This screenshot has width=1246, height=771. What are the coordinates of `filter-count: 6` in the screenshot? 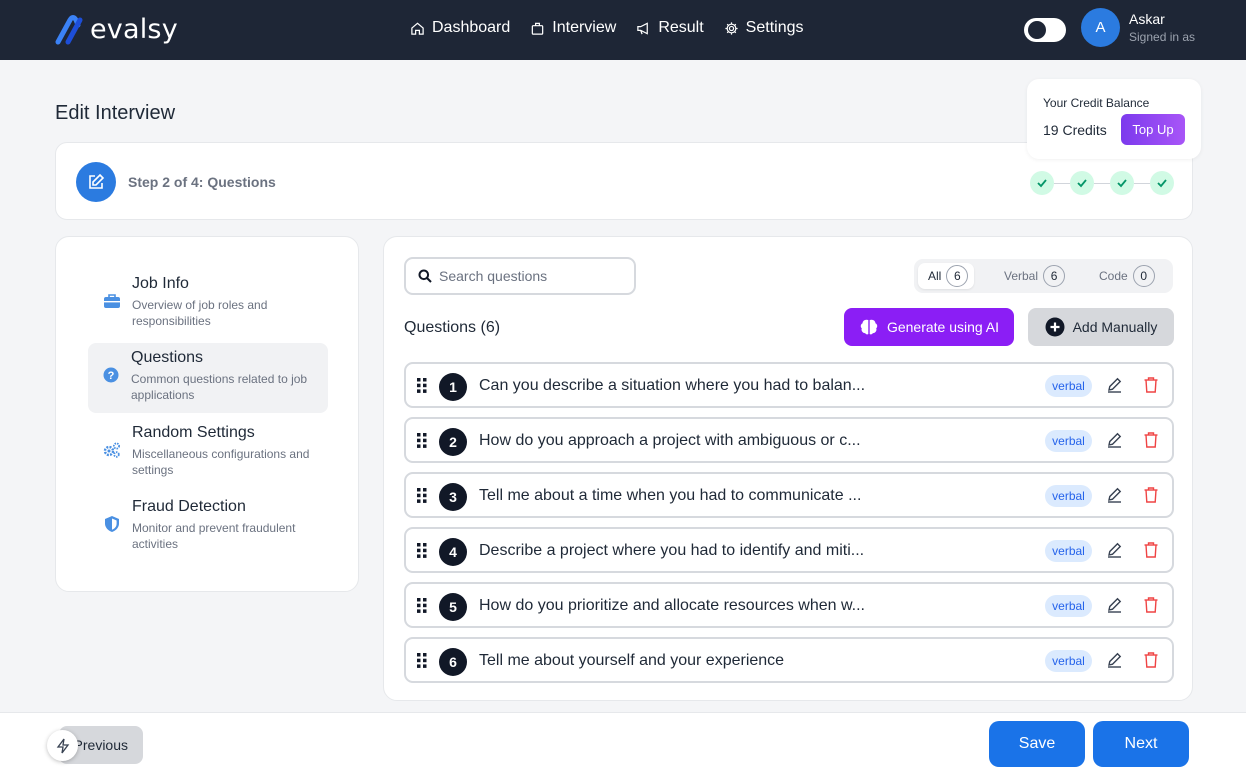 It's located at (957, 276).